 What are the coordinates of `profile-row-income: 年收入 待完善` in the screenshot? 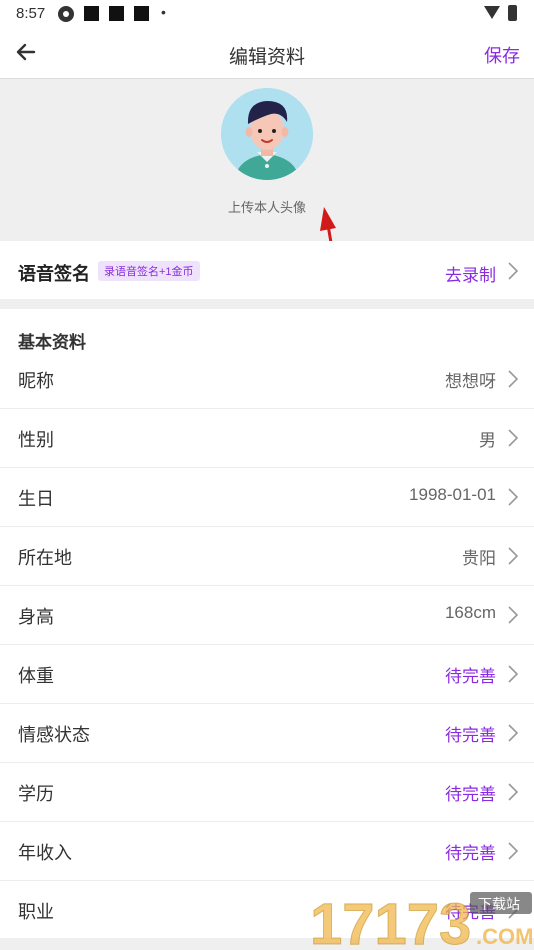 It's located at (267, 851).